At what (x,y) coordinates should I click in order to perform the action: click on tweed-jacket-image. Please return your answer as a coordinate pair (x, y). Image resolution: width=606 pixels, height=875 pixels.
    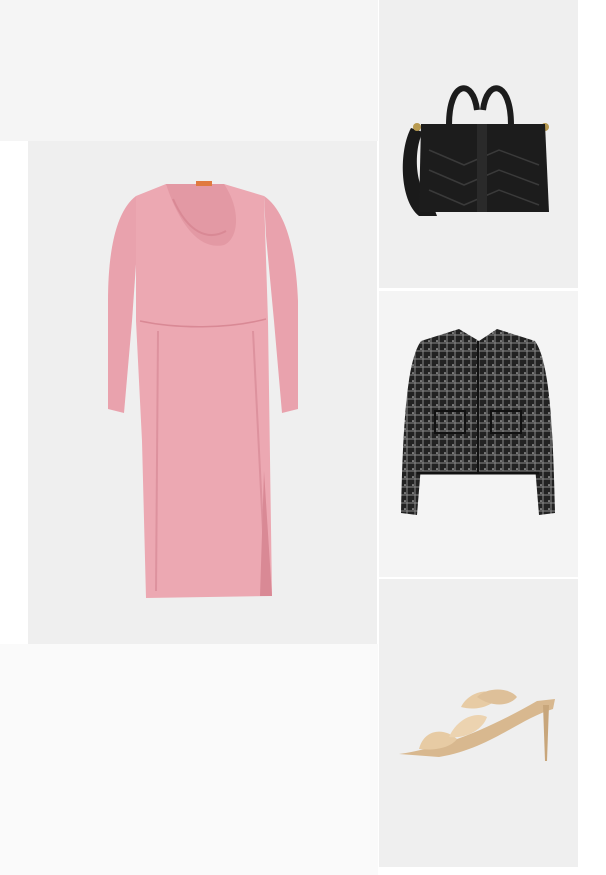
    Looking at the image, I should click on (478, 434).